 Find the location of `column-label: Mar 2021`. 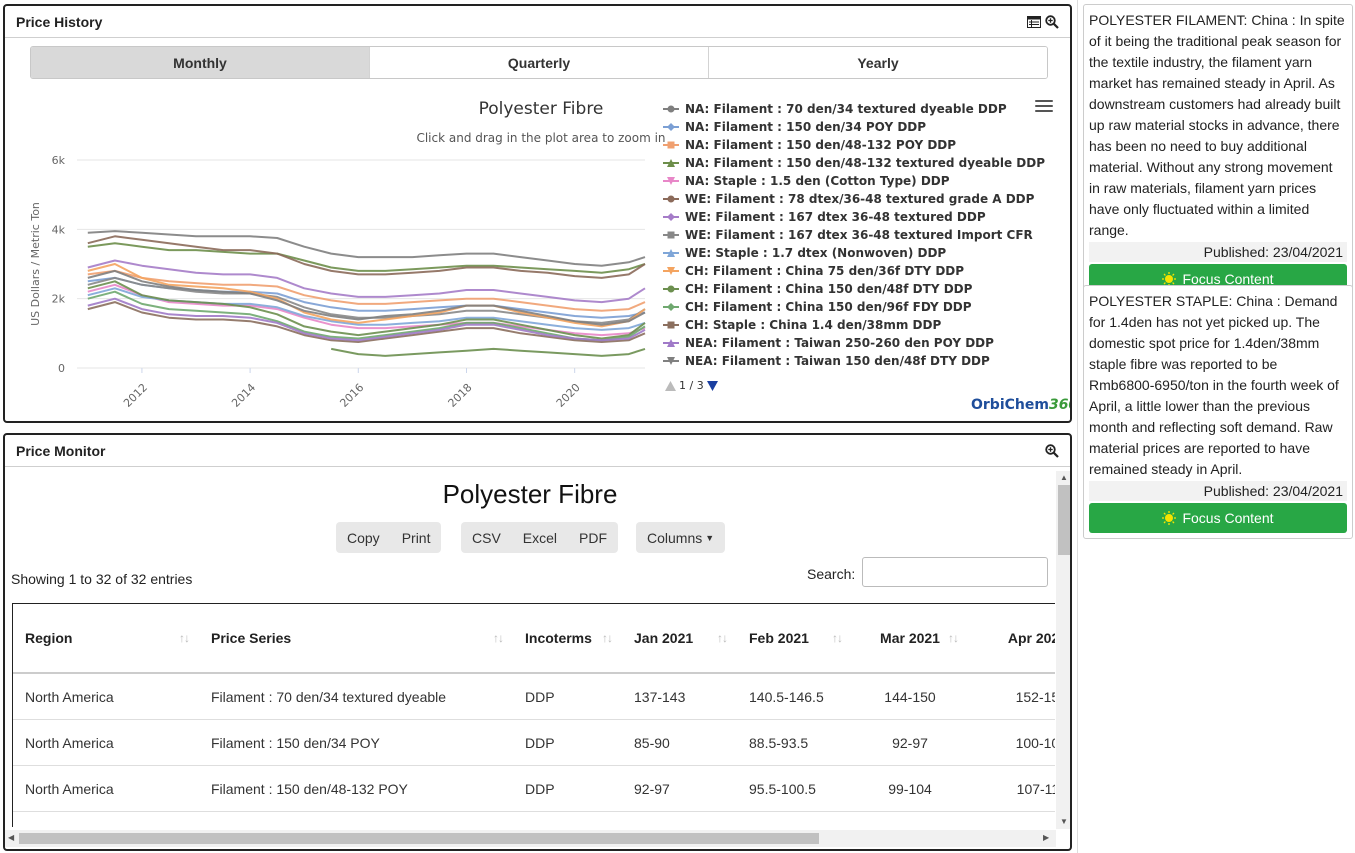

column-label: Mar 2021 is located at coordinates (910, 638).